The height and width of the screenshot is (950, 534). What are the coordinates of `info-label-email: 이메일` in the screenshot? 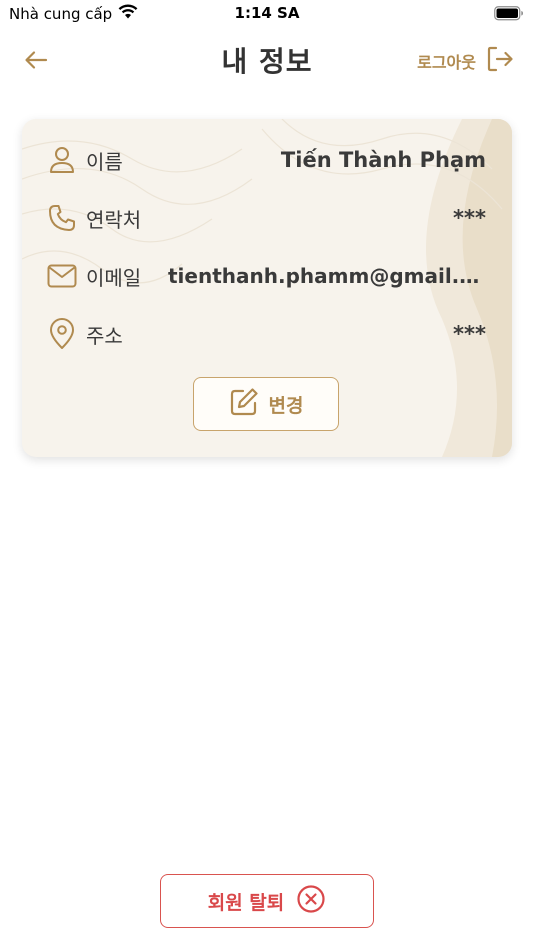 It's located at (114, 277).